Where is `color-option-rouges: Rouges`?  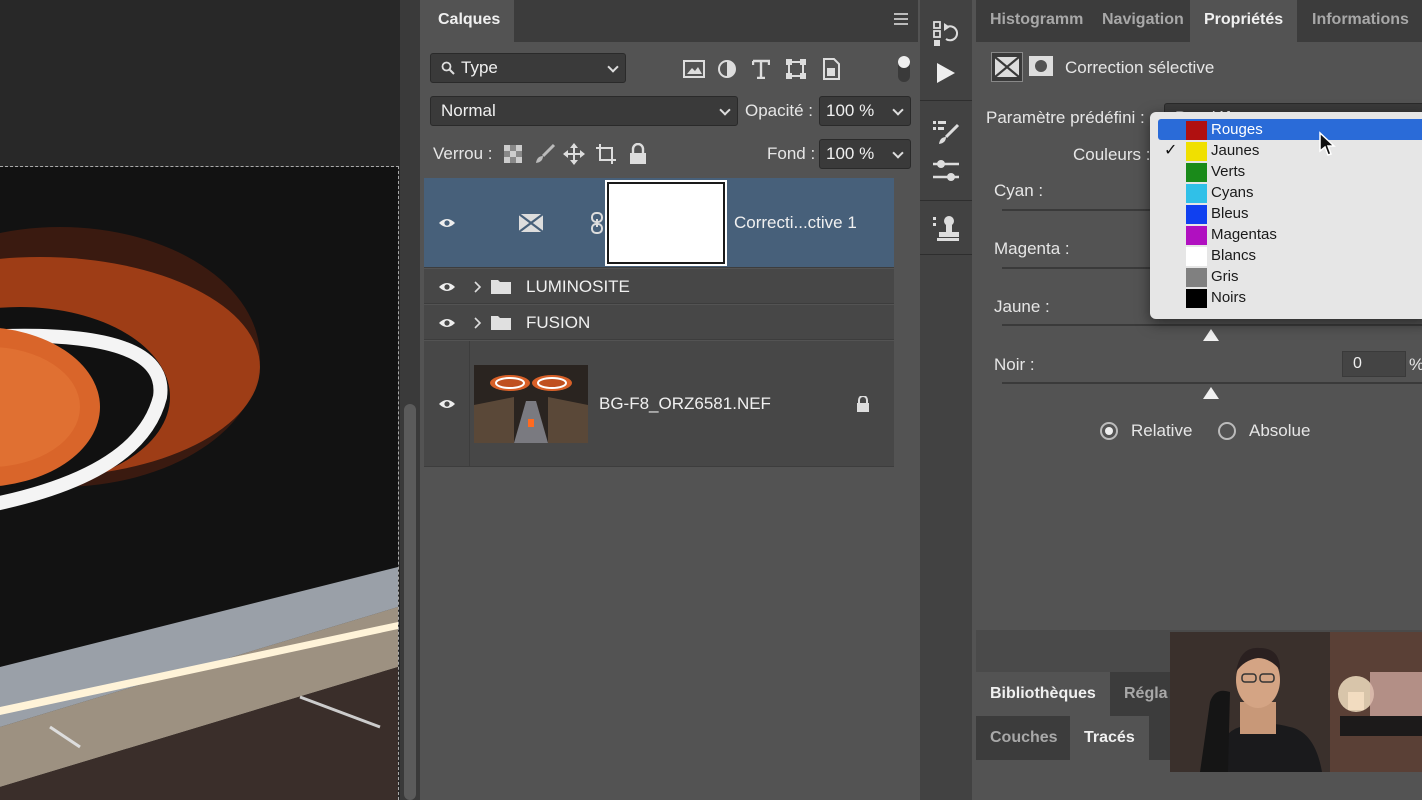
color-option-rouges: Rouges is located at coordinates (1290, 129).